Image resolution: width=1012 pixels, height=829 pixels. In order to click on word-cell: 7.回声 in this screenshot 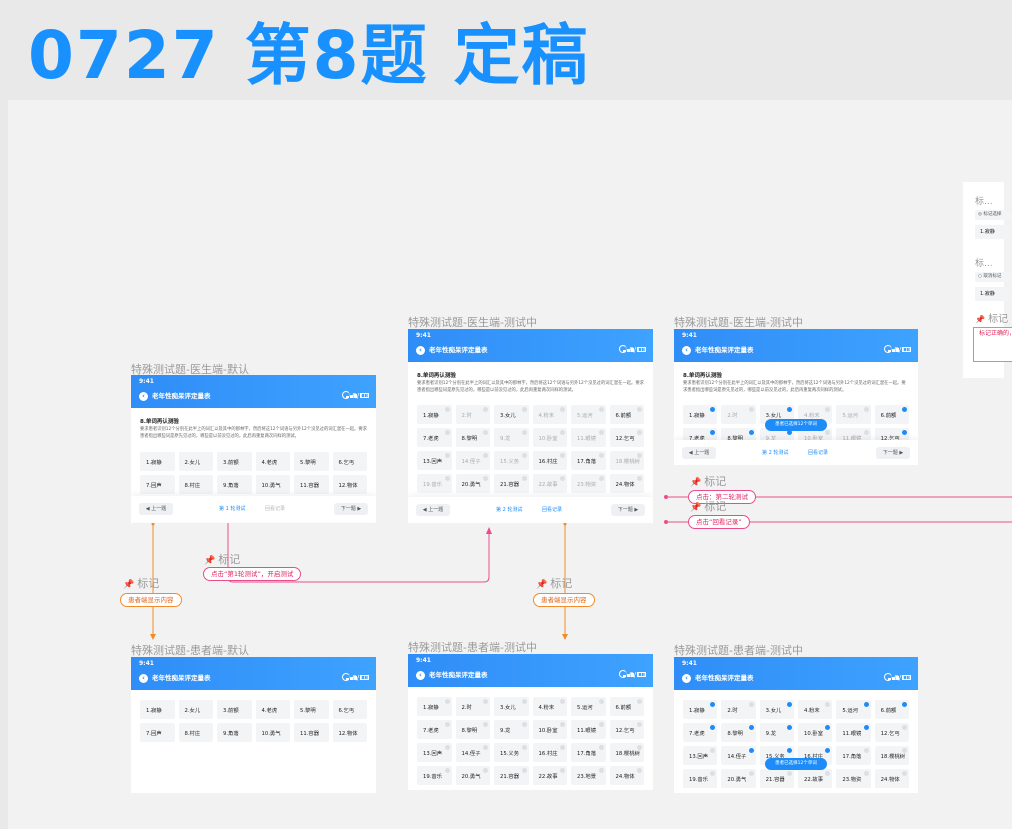, I will do `click(157, 484)`.